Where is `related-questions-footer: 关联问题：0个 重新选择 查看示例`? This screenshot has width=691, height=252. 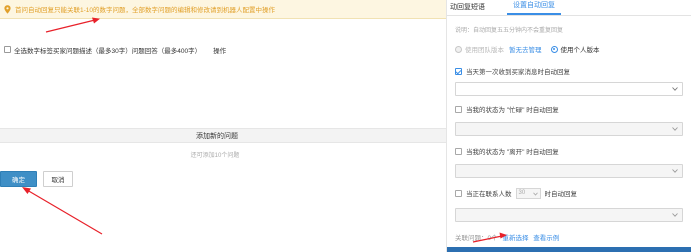 related-questions-footer: 关联问题：0个 重新选择 查看示例 is located at coordinates (507, 237).